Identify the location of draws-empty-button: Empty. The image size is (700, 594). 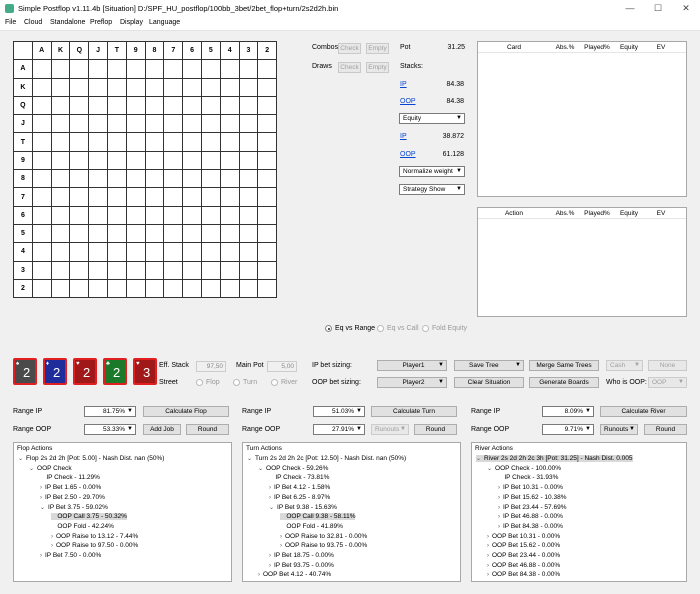
(377, 67).